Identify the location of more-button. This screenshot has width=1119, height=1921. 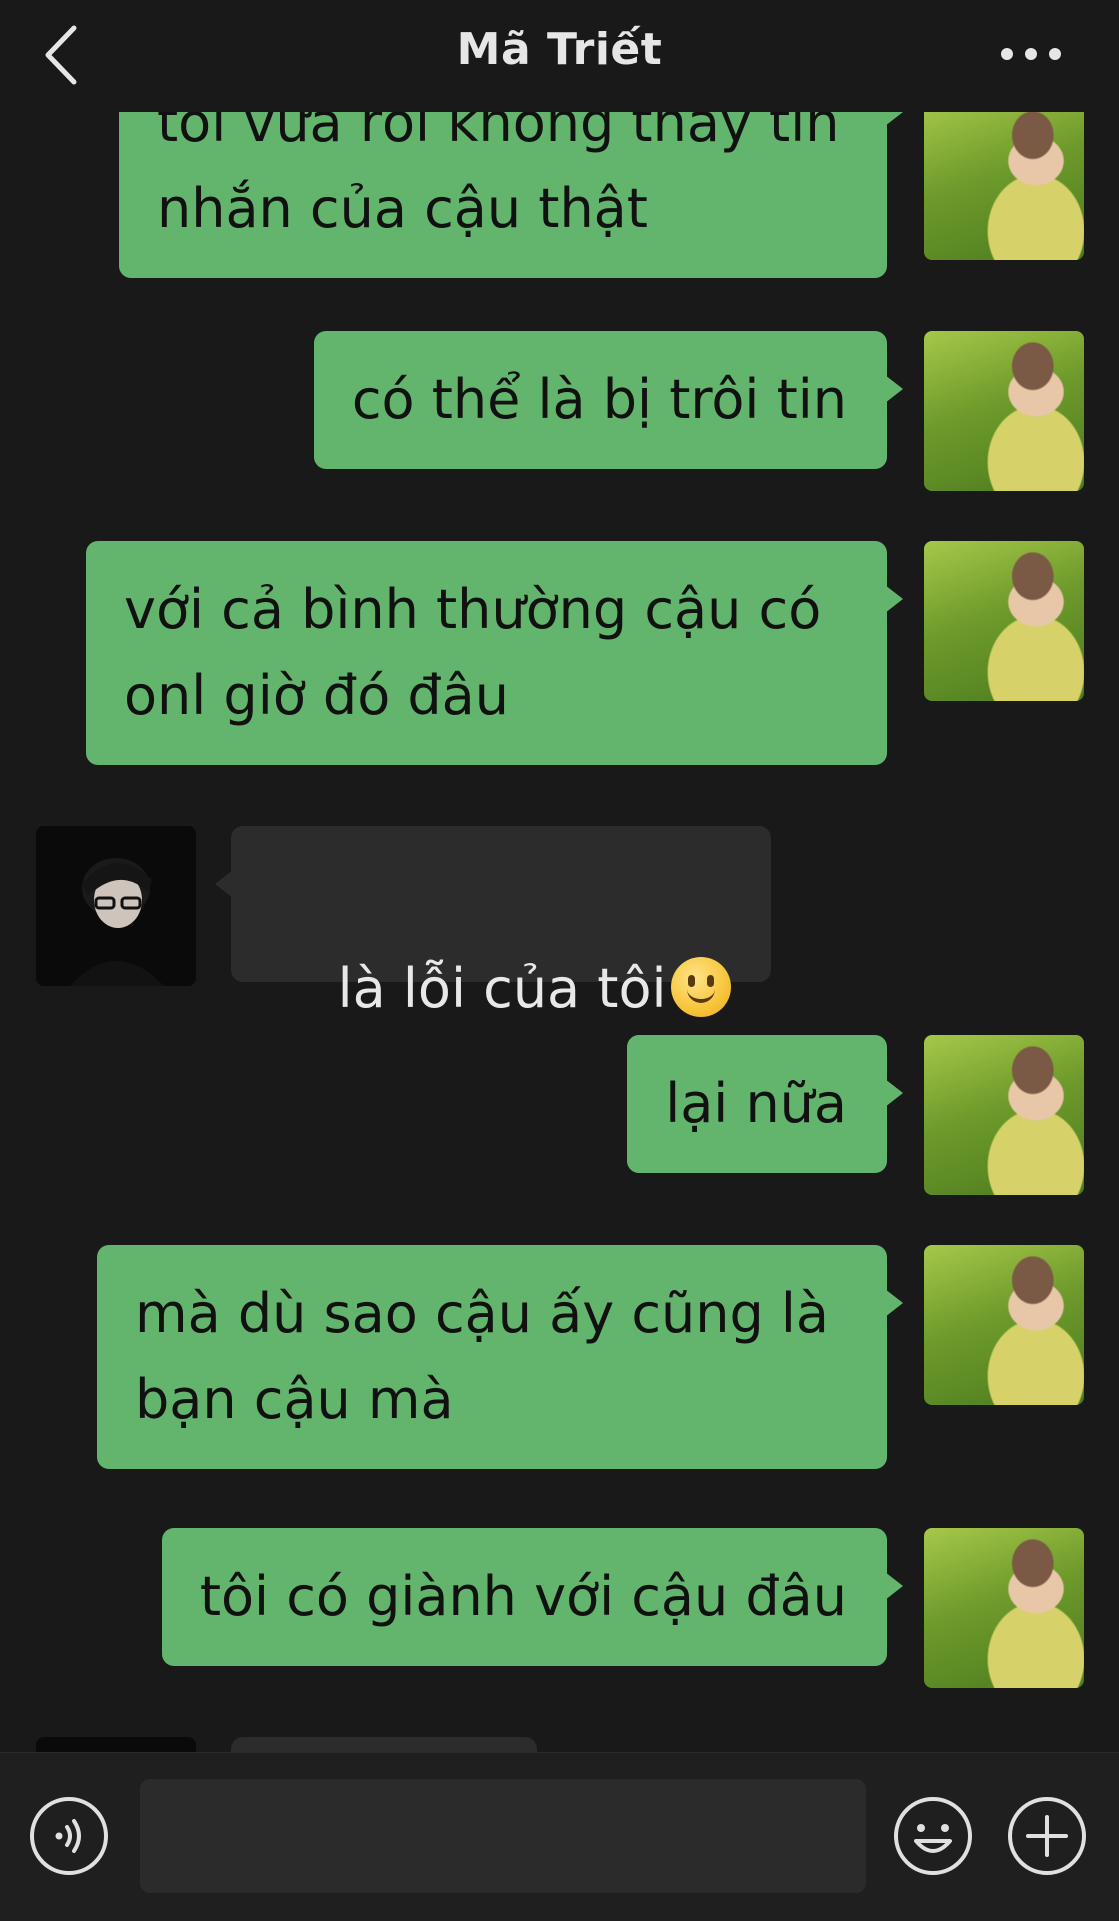
(1031, 54).